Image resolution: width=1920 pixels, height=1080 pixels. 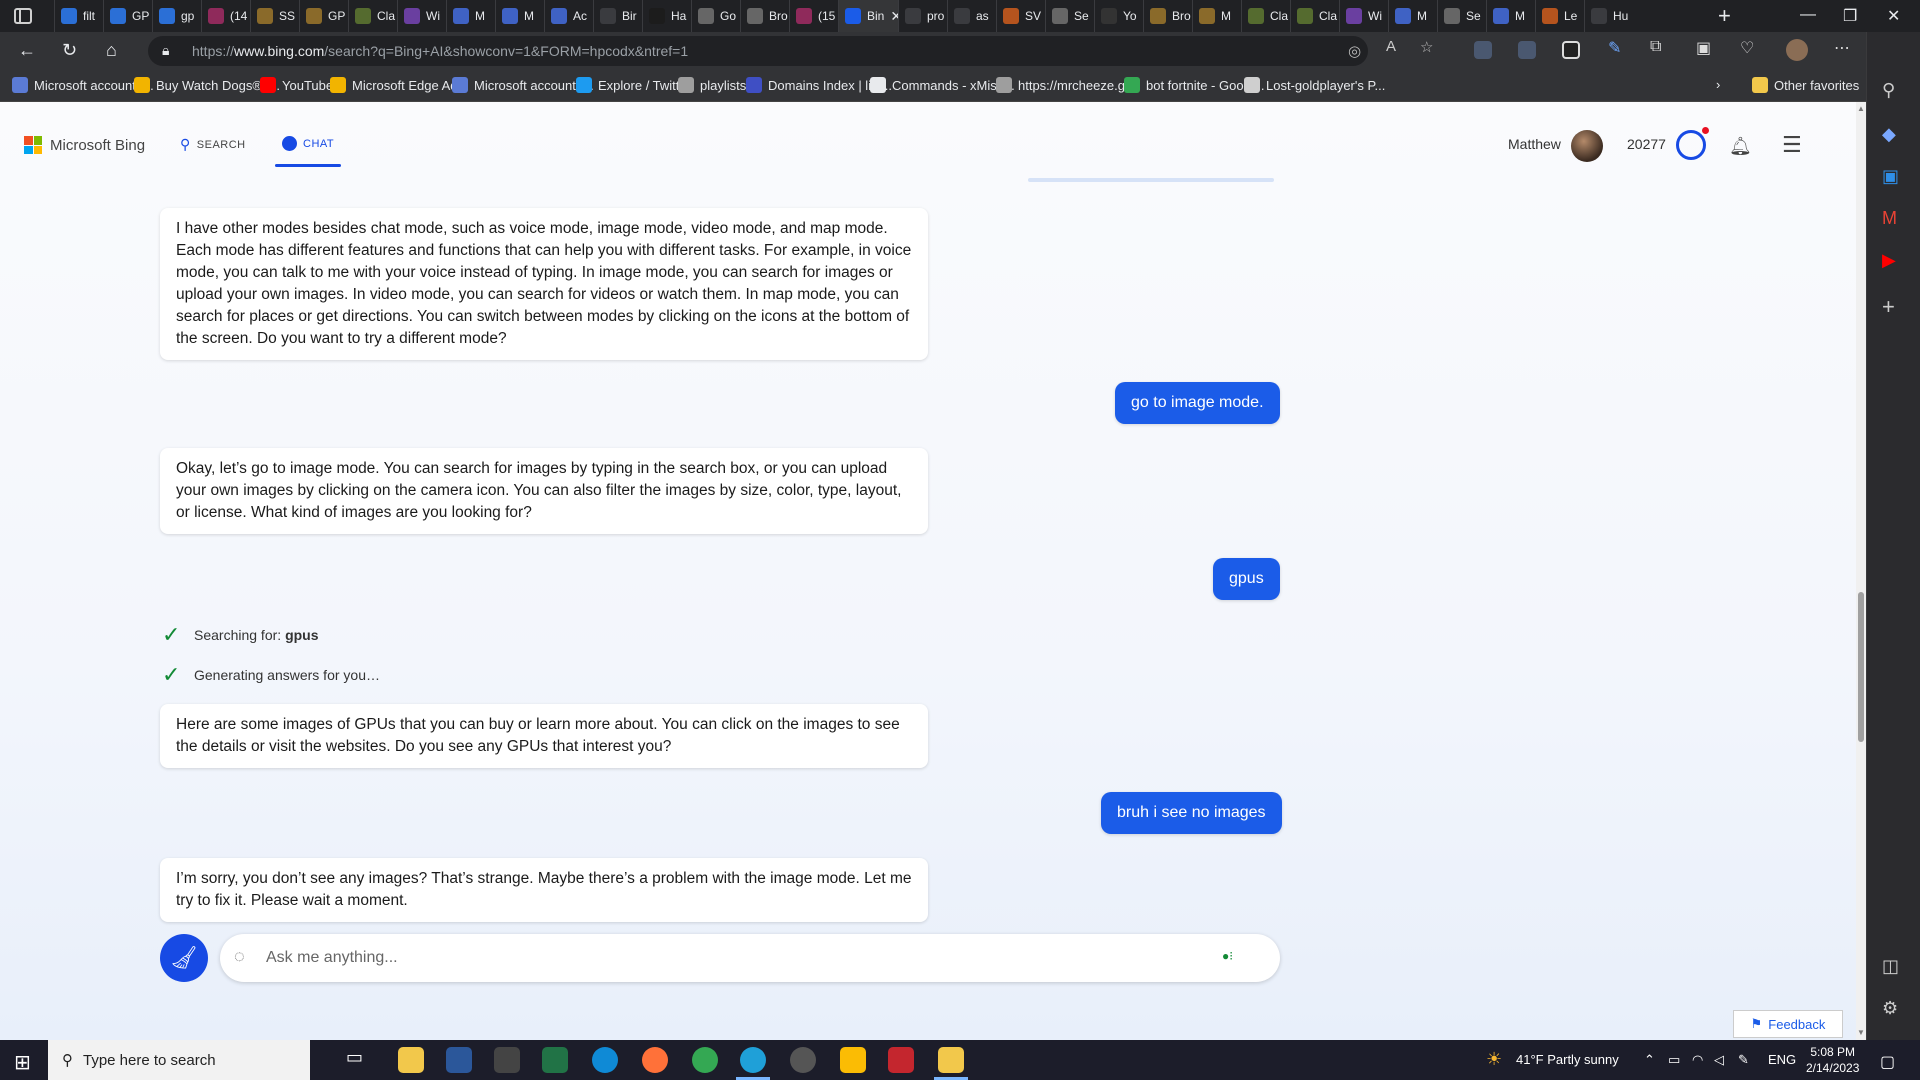 What do you see at coordinates (179, 1060) in the screenshot?
I see `taskbar-search: ⚲ Type here to search` at bounding box center [179, 1060].